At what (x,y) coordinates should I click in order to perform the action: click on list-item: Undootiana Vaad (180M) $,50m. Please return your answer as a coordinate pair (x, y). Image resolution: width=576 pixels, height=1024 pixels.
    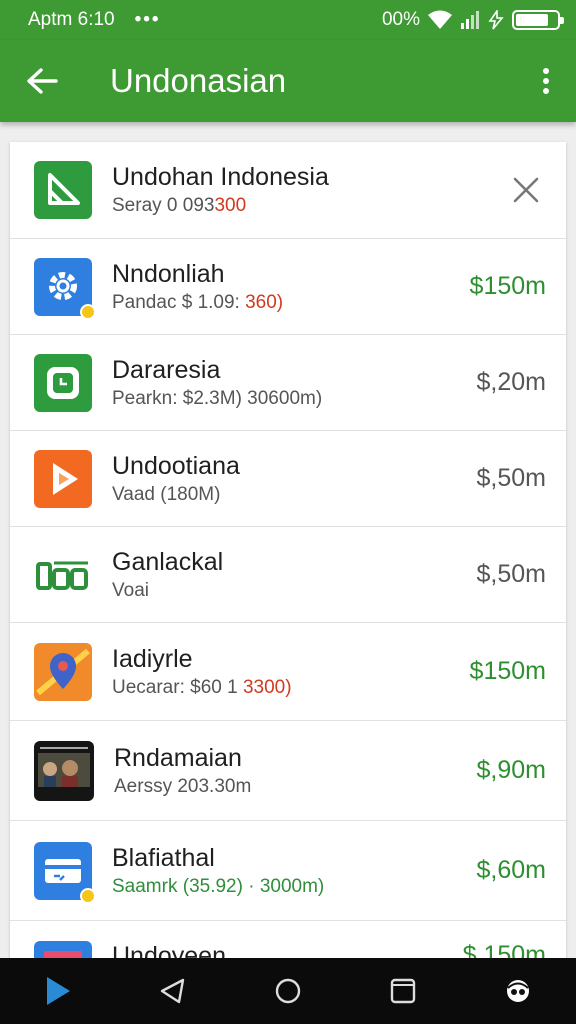
    Looking at the image, I should click on (288, 479).